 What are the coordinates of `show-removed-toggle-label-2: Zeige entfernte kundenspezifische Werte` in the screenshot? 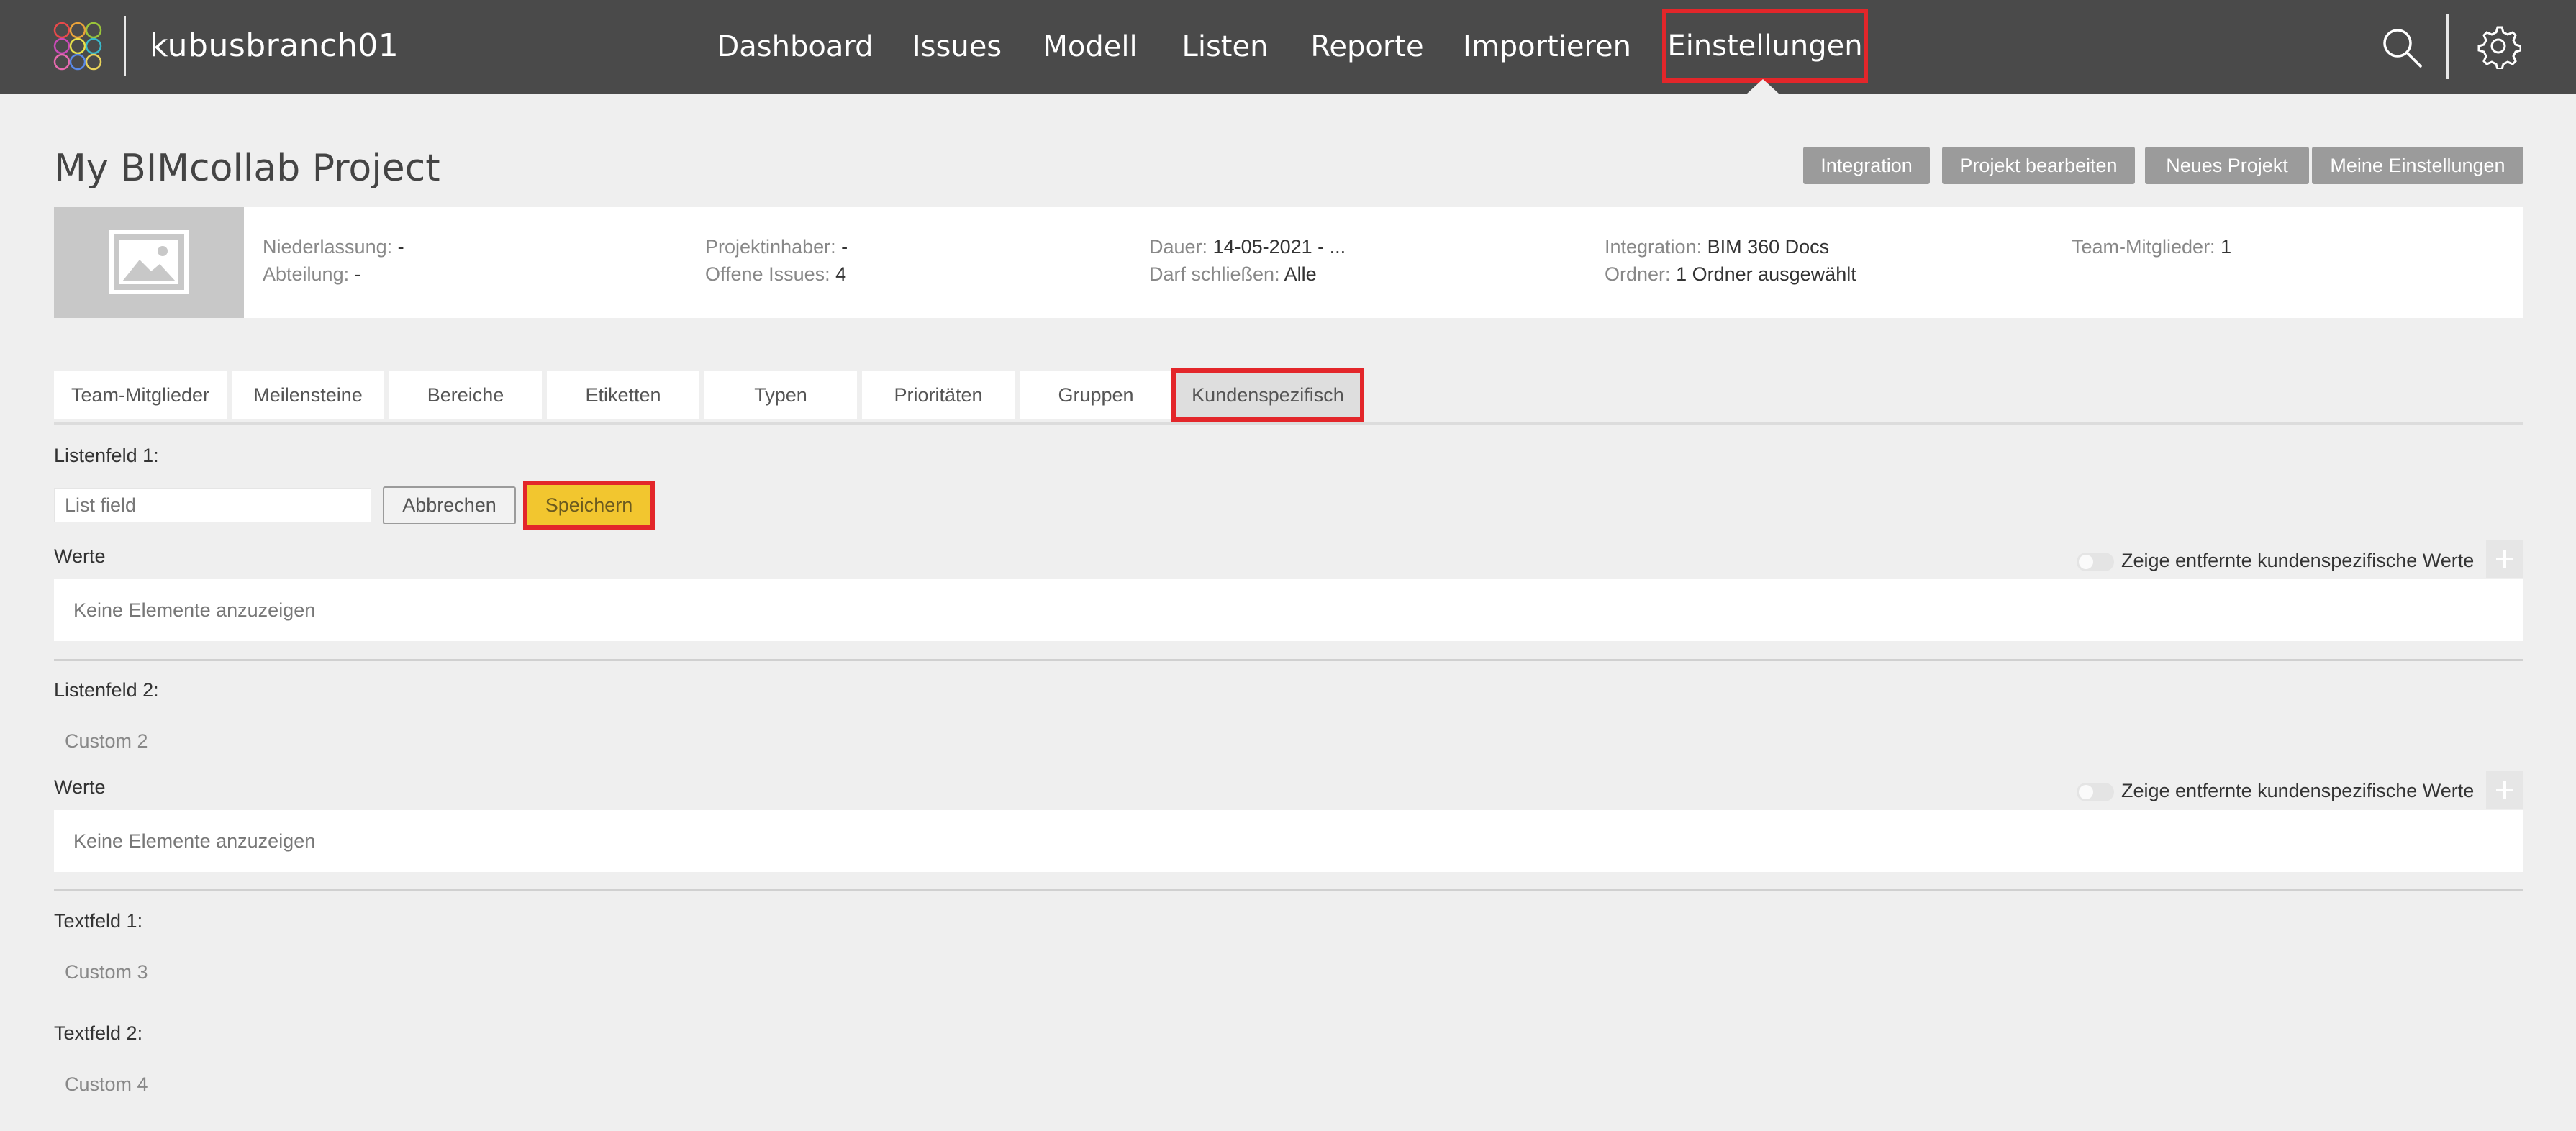 It's located at (2298, 790).